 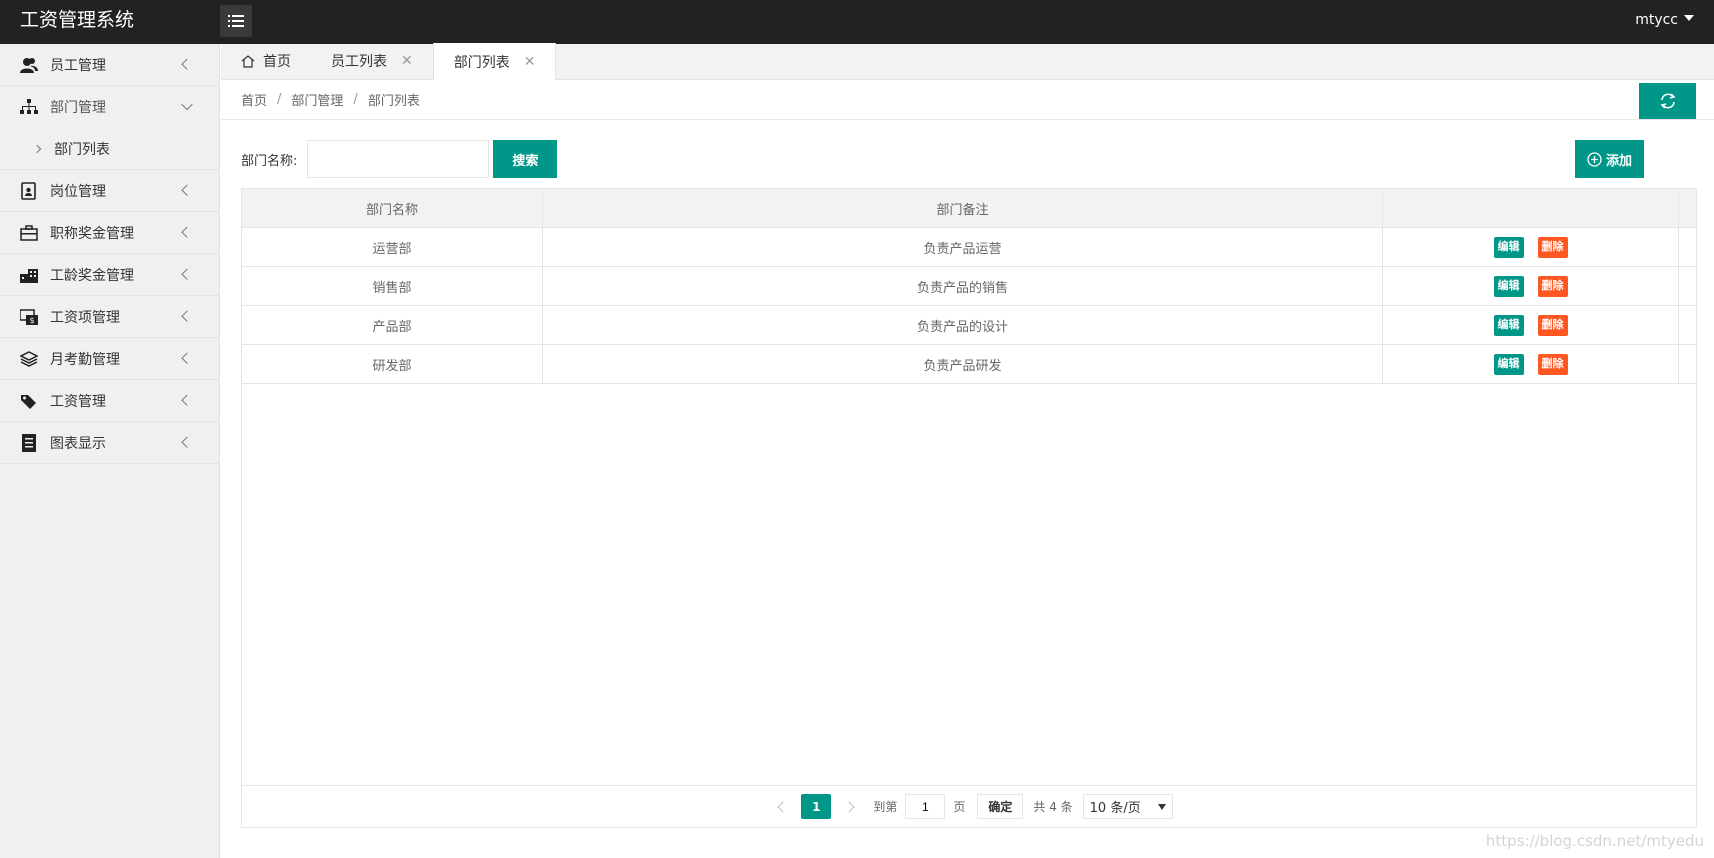 I want to click on column-header: 部门备注, so click(x=963, y=208).